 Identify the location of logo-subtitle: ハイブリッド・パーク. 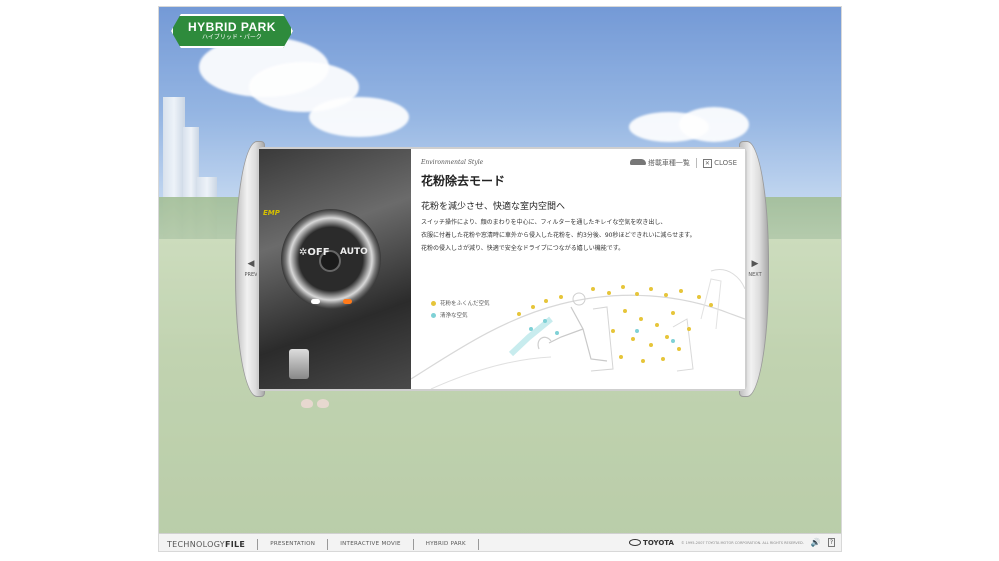
(232, 37).